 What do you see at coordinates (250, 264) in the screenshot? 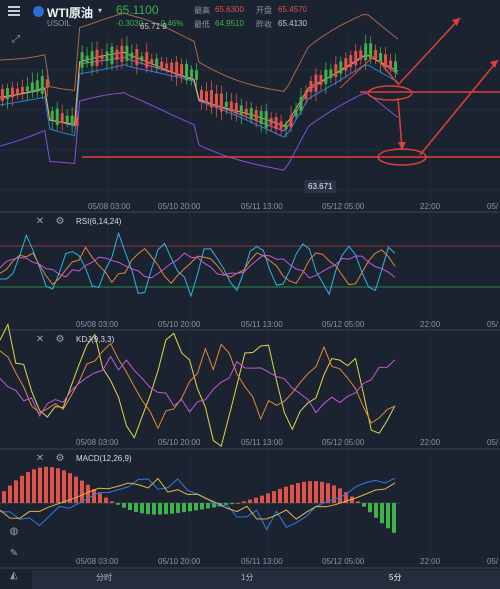
I see `rsi-panel` at bounding box center [250, 264].